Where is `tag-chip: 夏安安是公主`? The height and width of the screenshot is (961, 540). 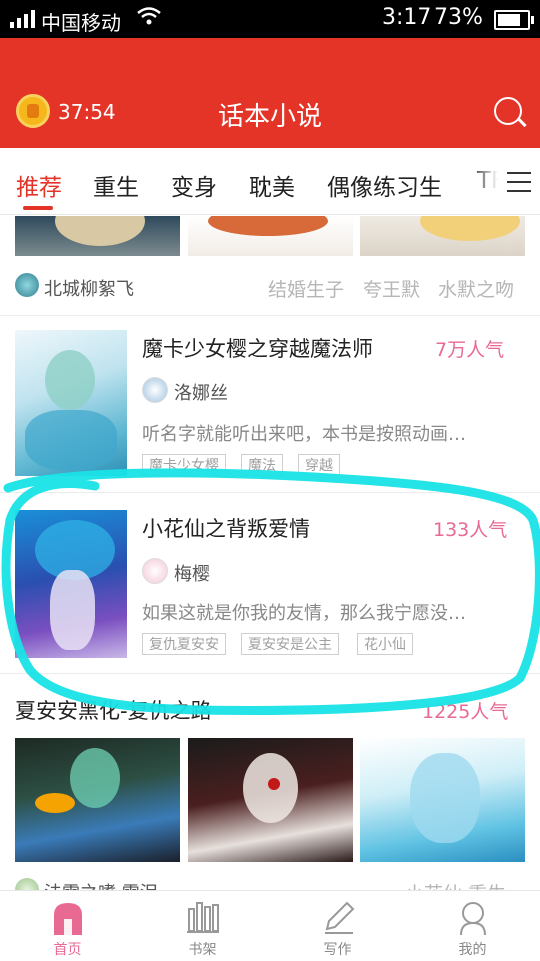
tag-chip: 夏安安是公主 is located at coordinates (290, 644).